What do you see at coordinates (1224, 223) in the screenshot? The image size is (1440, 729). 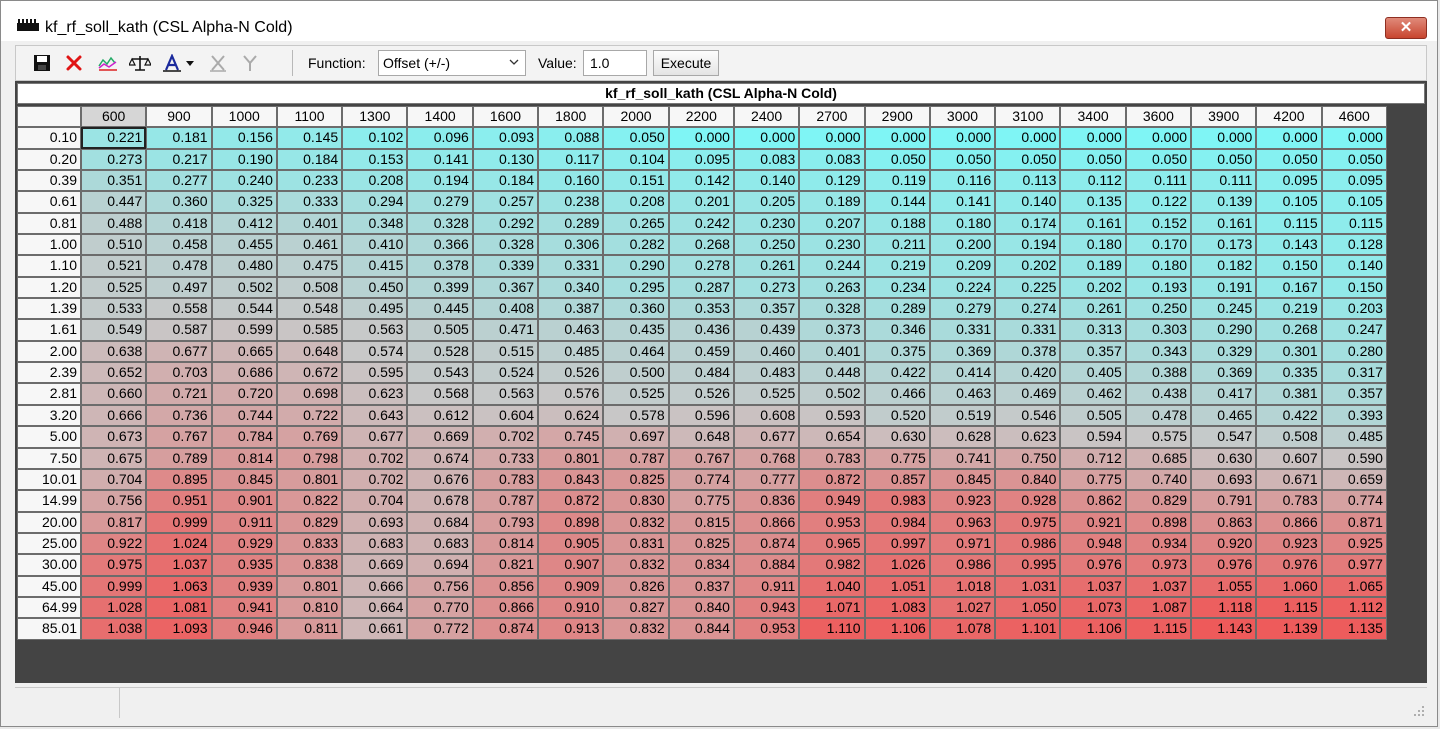 I see `map-cell: 0.161` at bounding box center [1224, 223].